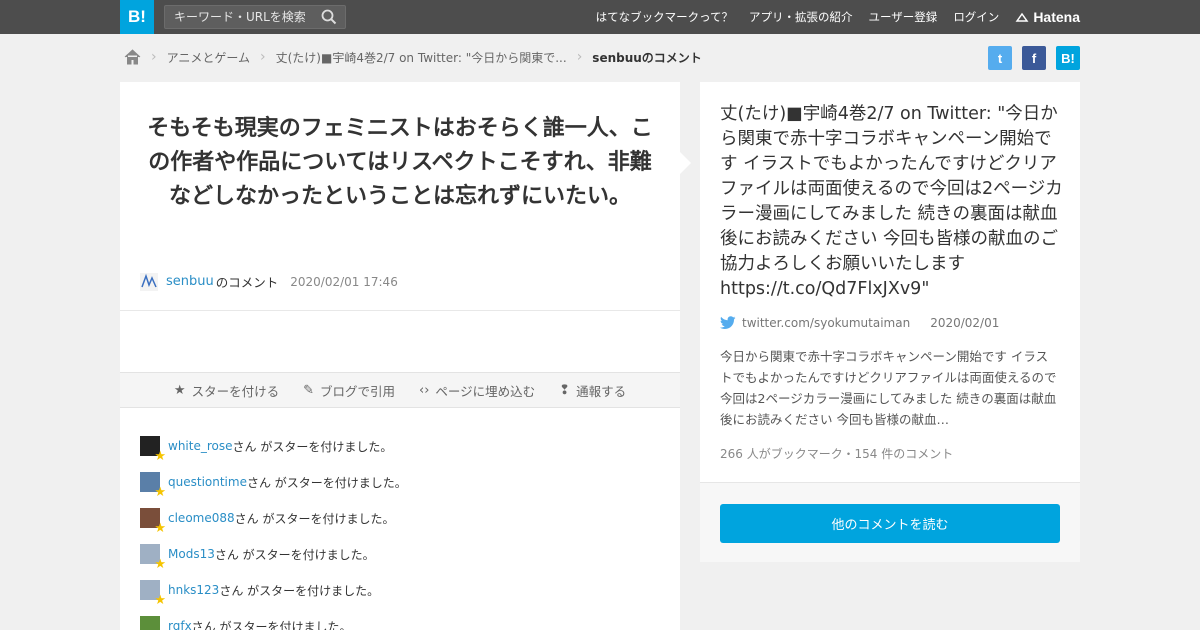  What do you see at coordinates (728, 322) in the screenshot?
I see `twitter-bird-icon` at bounding box center [728, 322].